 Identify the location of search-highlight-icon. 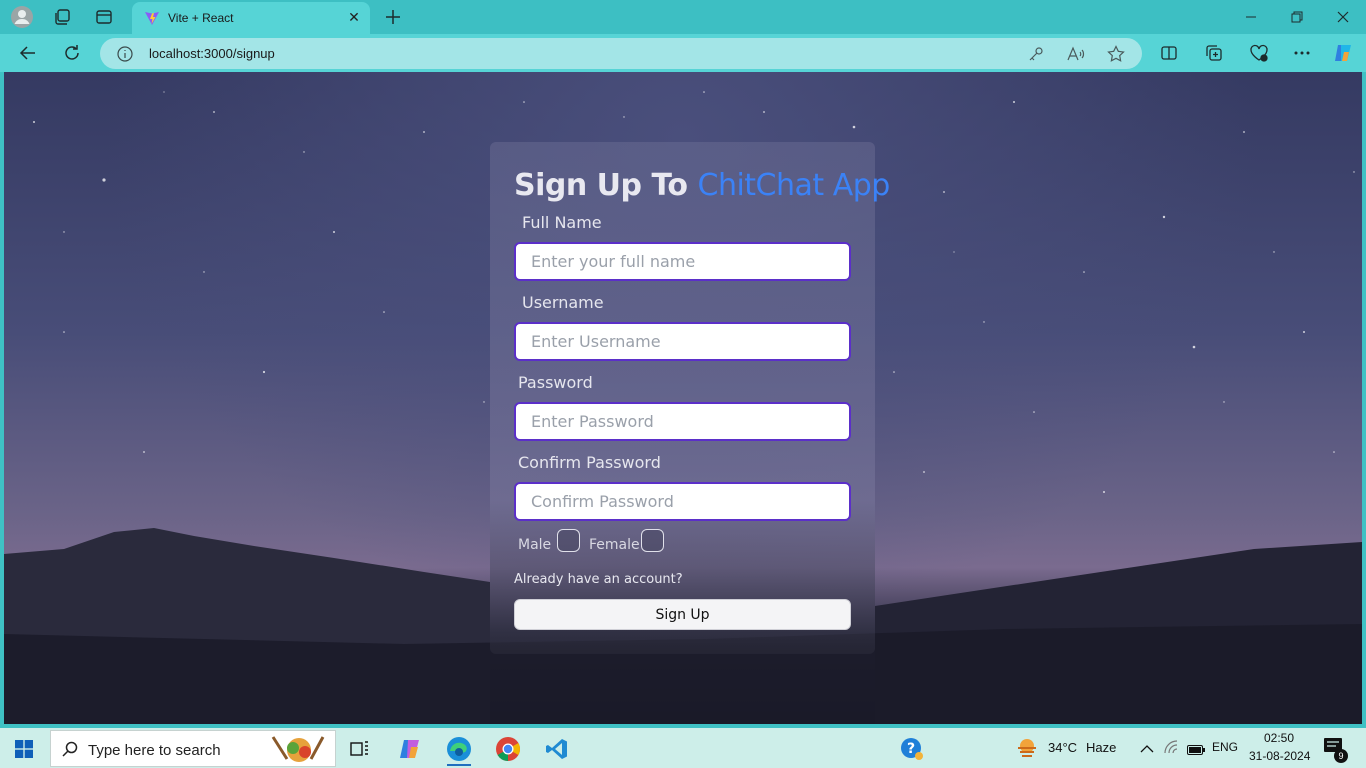
(298, 750).